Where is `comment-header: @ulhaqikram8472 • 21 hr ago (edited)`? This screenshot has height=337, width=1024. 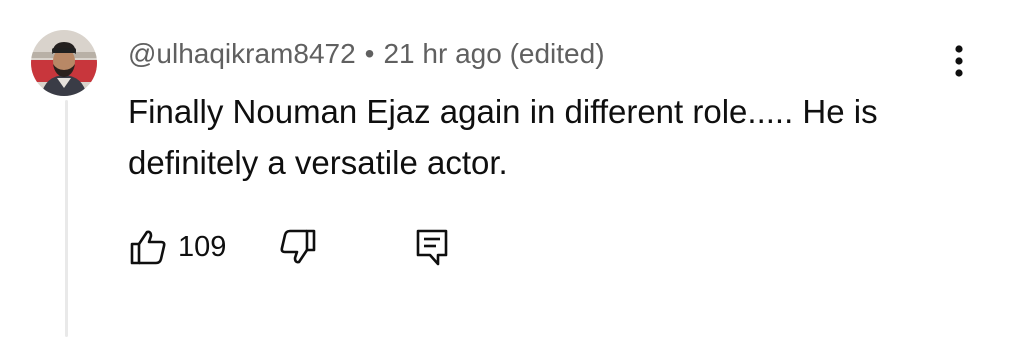 comment-header: @ulhaqikram8472 • 21 hr ago (edited) is located at coordinates (366, 54).